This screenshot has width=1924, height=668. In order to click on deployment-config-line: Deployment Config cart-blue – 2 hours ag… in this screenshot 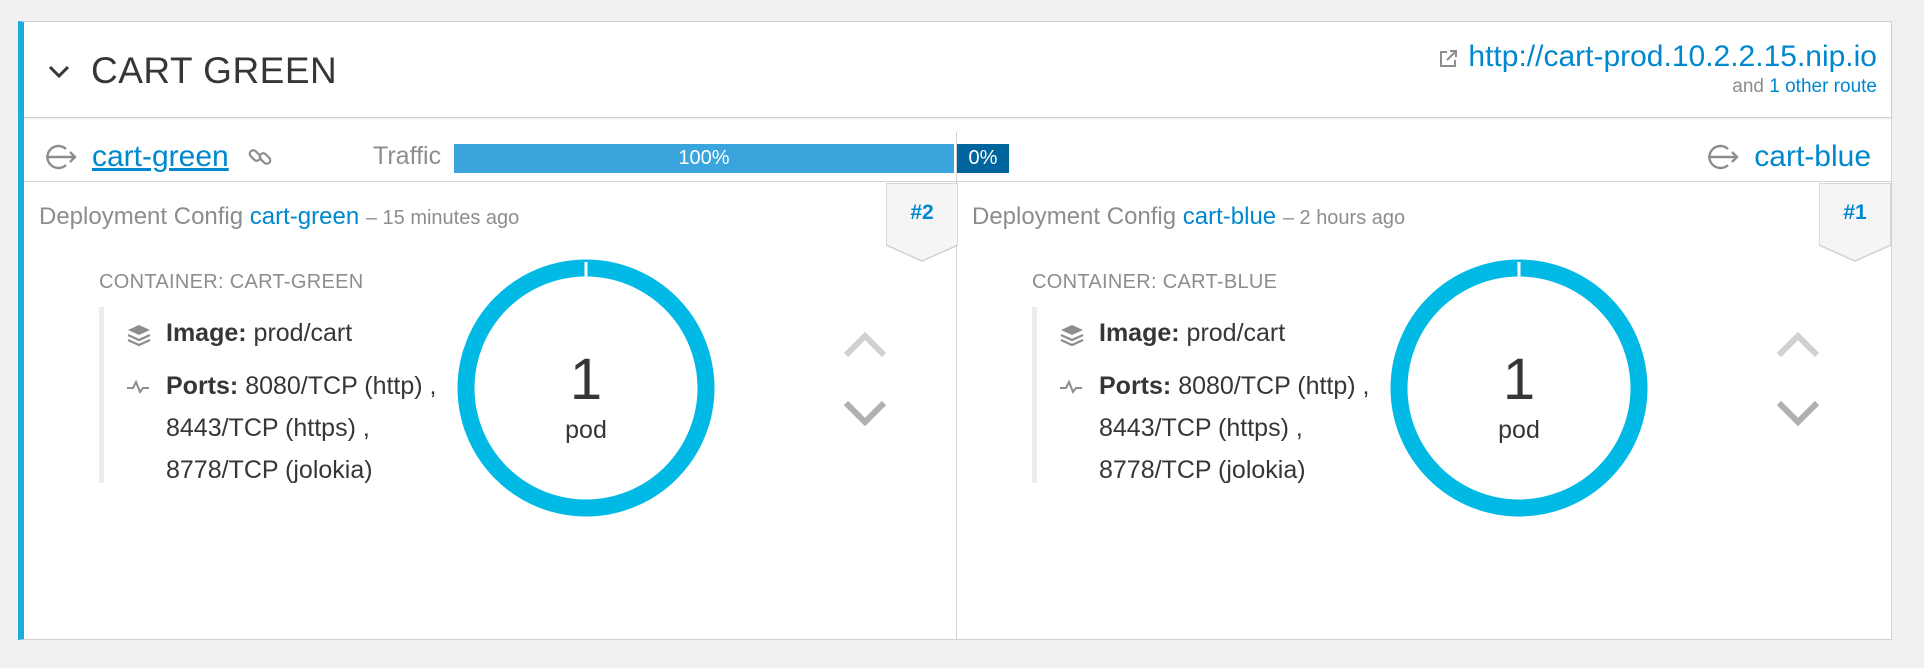, I will do `click(1188, 217)`.